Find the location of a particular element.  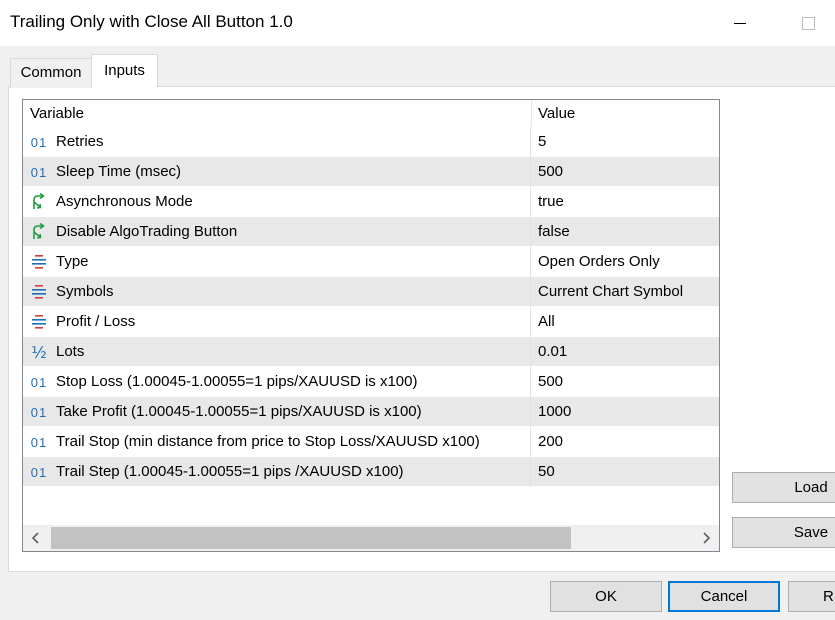

load-button: Load is located at coordinates (783, 487).